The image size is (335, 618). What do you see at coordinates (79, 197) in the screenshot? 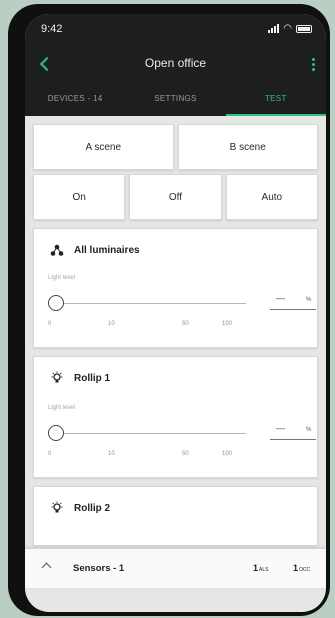
I see `on-button: On` at bounding box center [79, 197].